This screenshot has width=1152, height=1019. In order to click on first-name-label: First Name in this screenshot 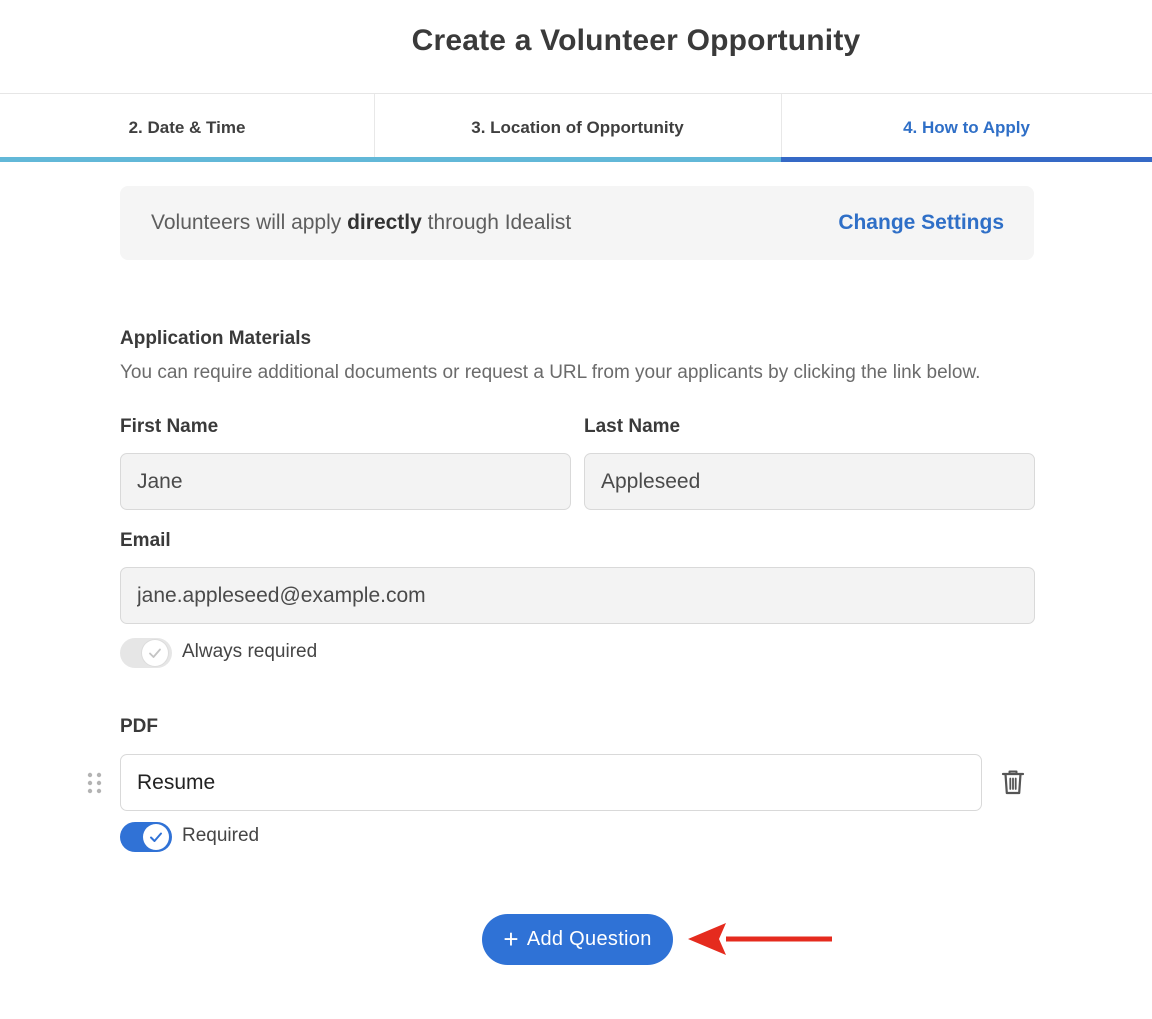, I will do `click(169, 426)`.